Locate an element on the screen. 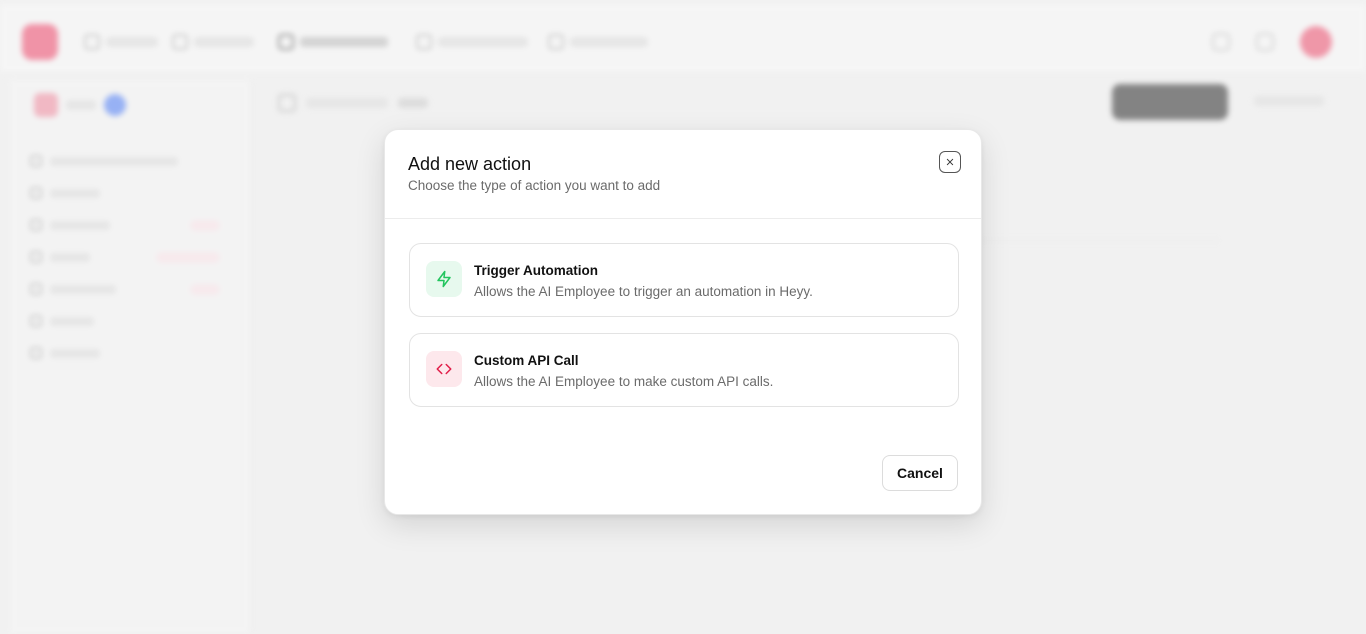  workspace-chip is located at coordinates (124, 105).